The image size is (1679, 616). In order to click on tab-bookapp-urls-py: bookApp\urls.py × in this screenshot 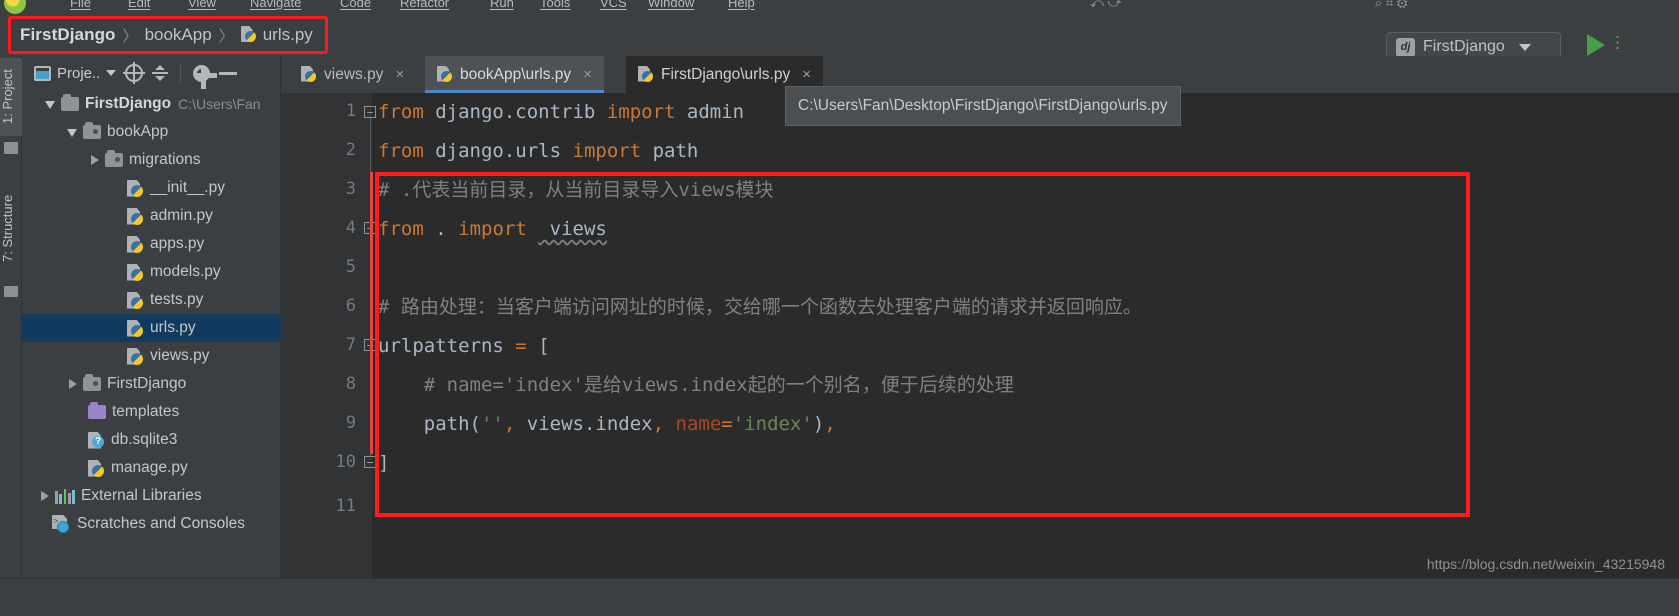, I will do `click(514, 74)`.